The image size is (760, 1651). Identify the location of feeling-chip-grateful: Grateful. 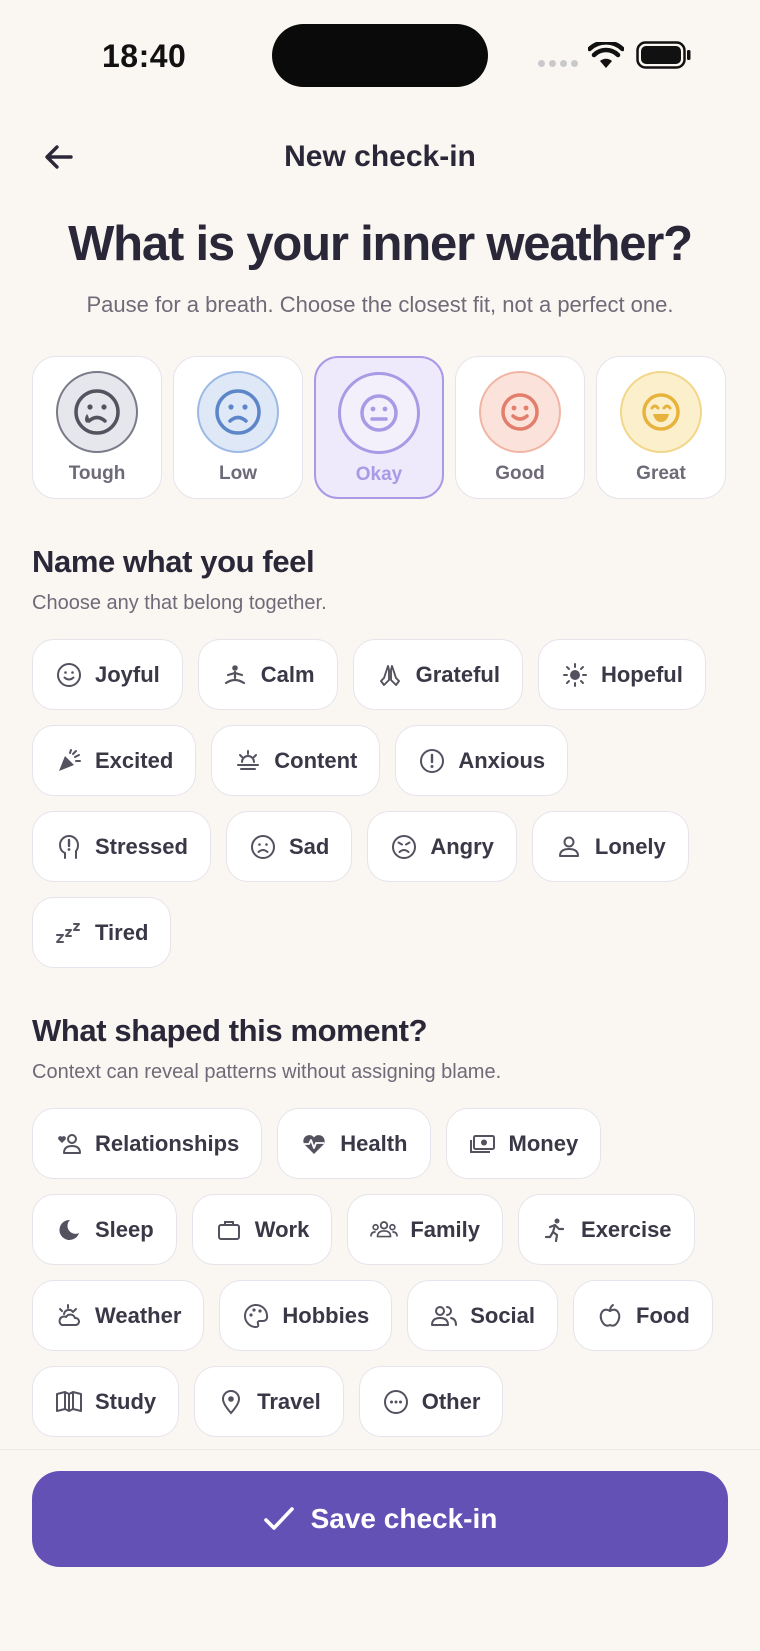
(437, 674).